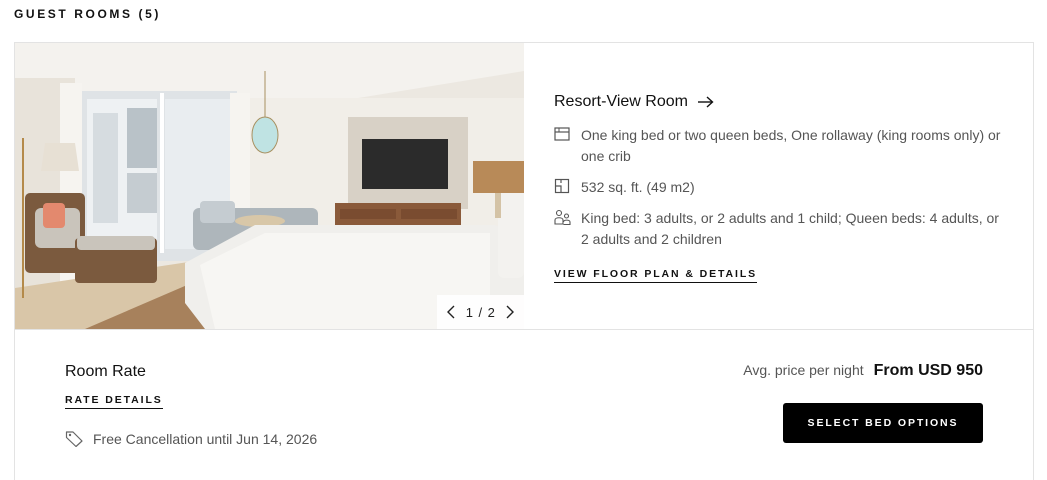 This screenshot has height=480, width=1047. I want to click on gallery-total: 2, so click(491, 312).